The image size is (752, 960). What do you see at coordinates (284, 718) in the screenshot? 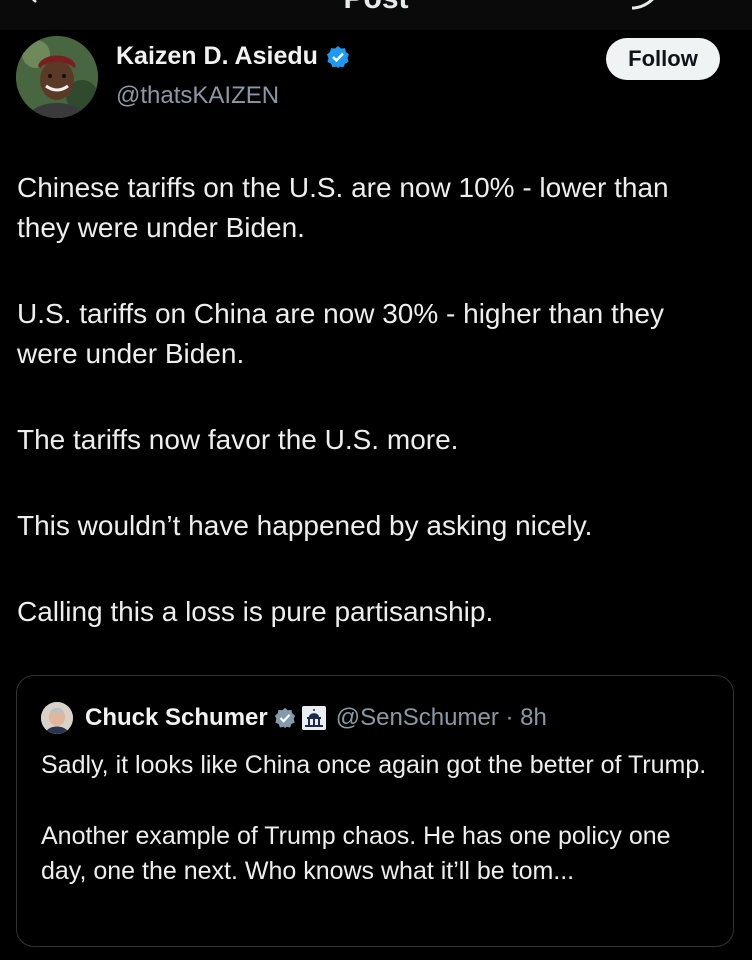
I see `gray-verified-badge-icon` at bounding box center [284, 718].